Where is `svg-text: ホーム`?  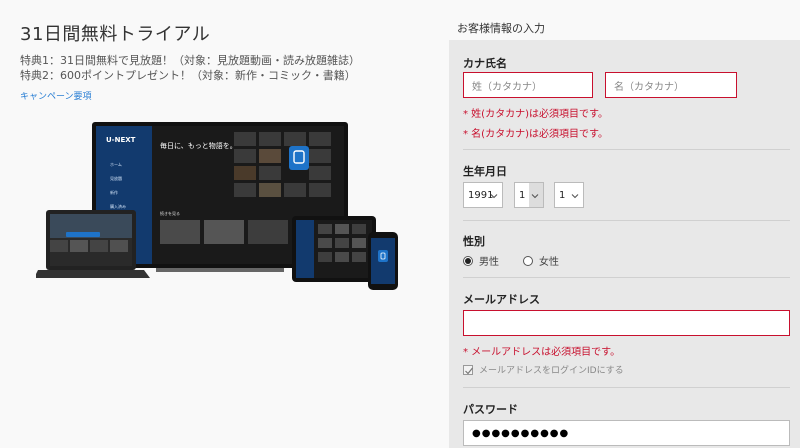
svg-text: ホーム is located at coordinates (116, 164).